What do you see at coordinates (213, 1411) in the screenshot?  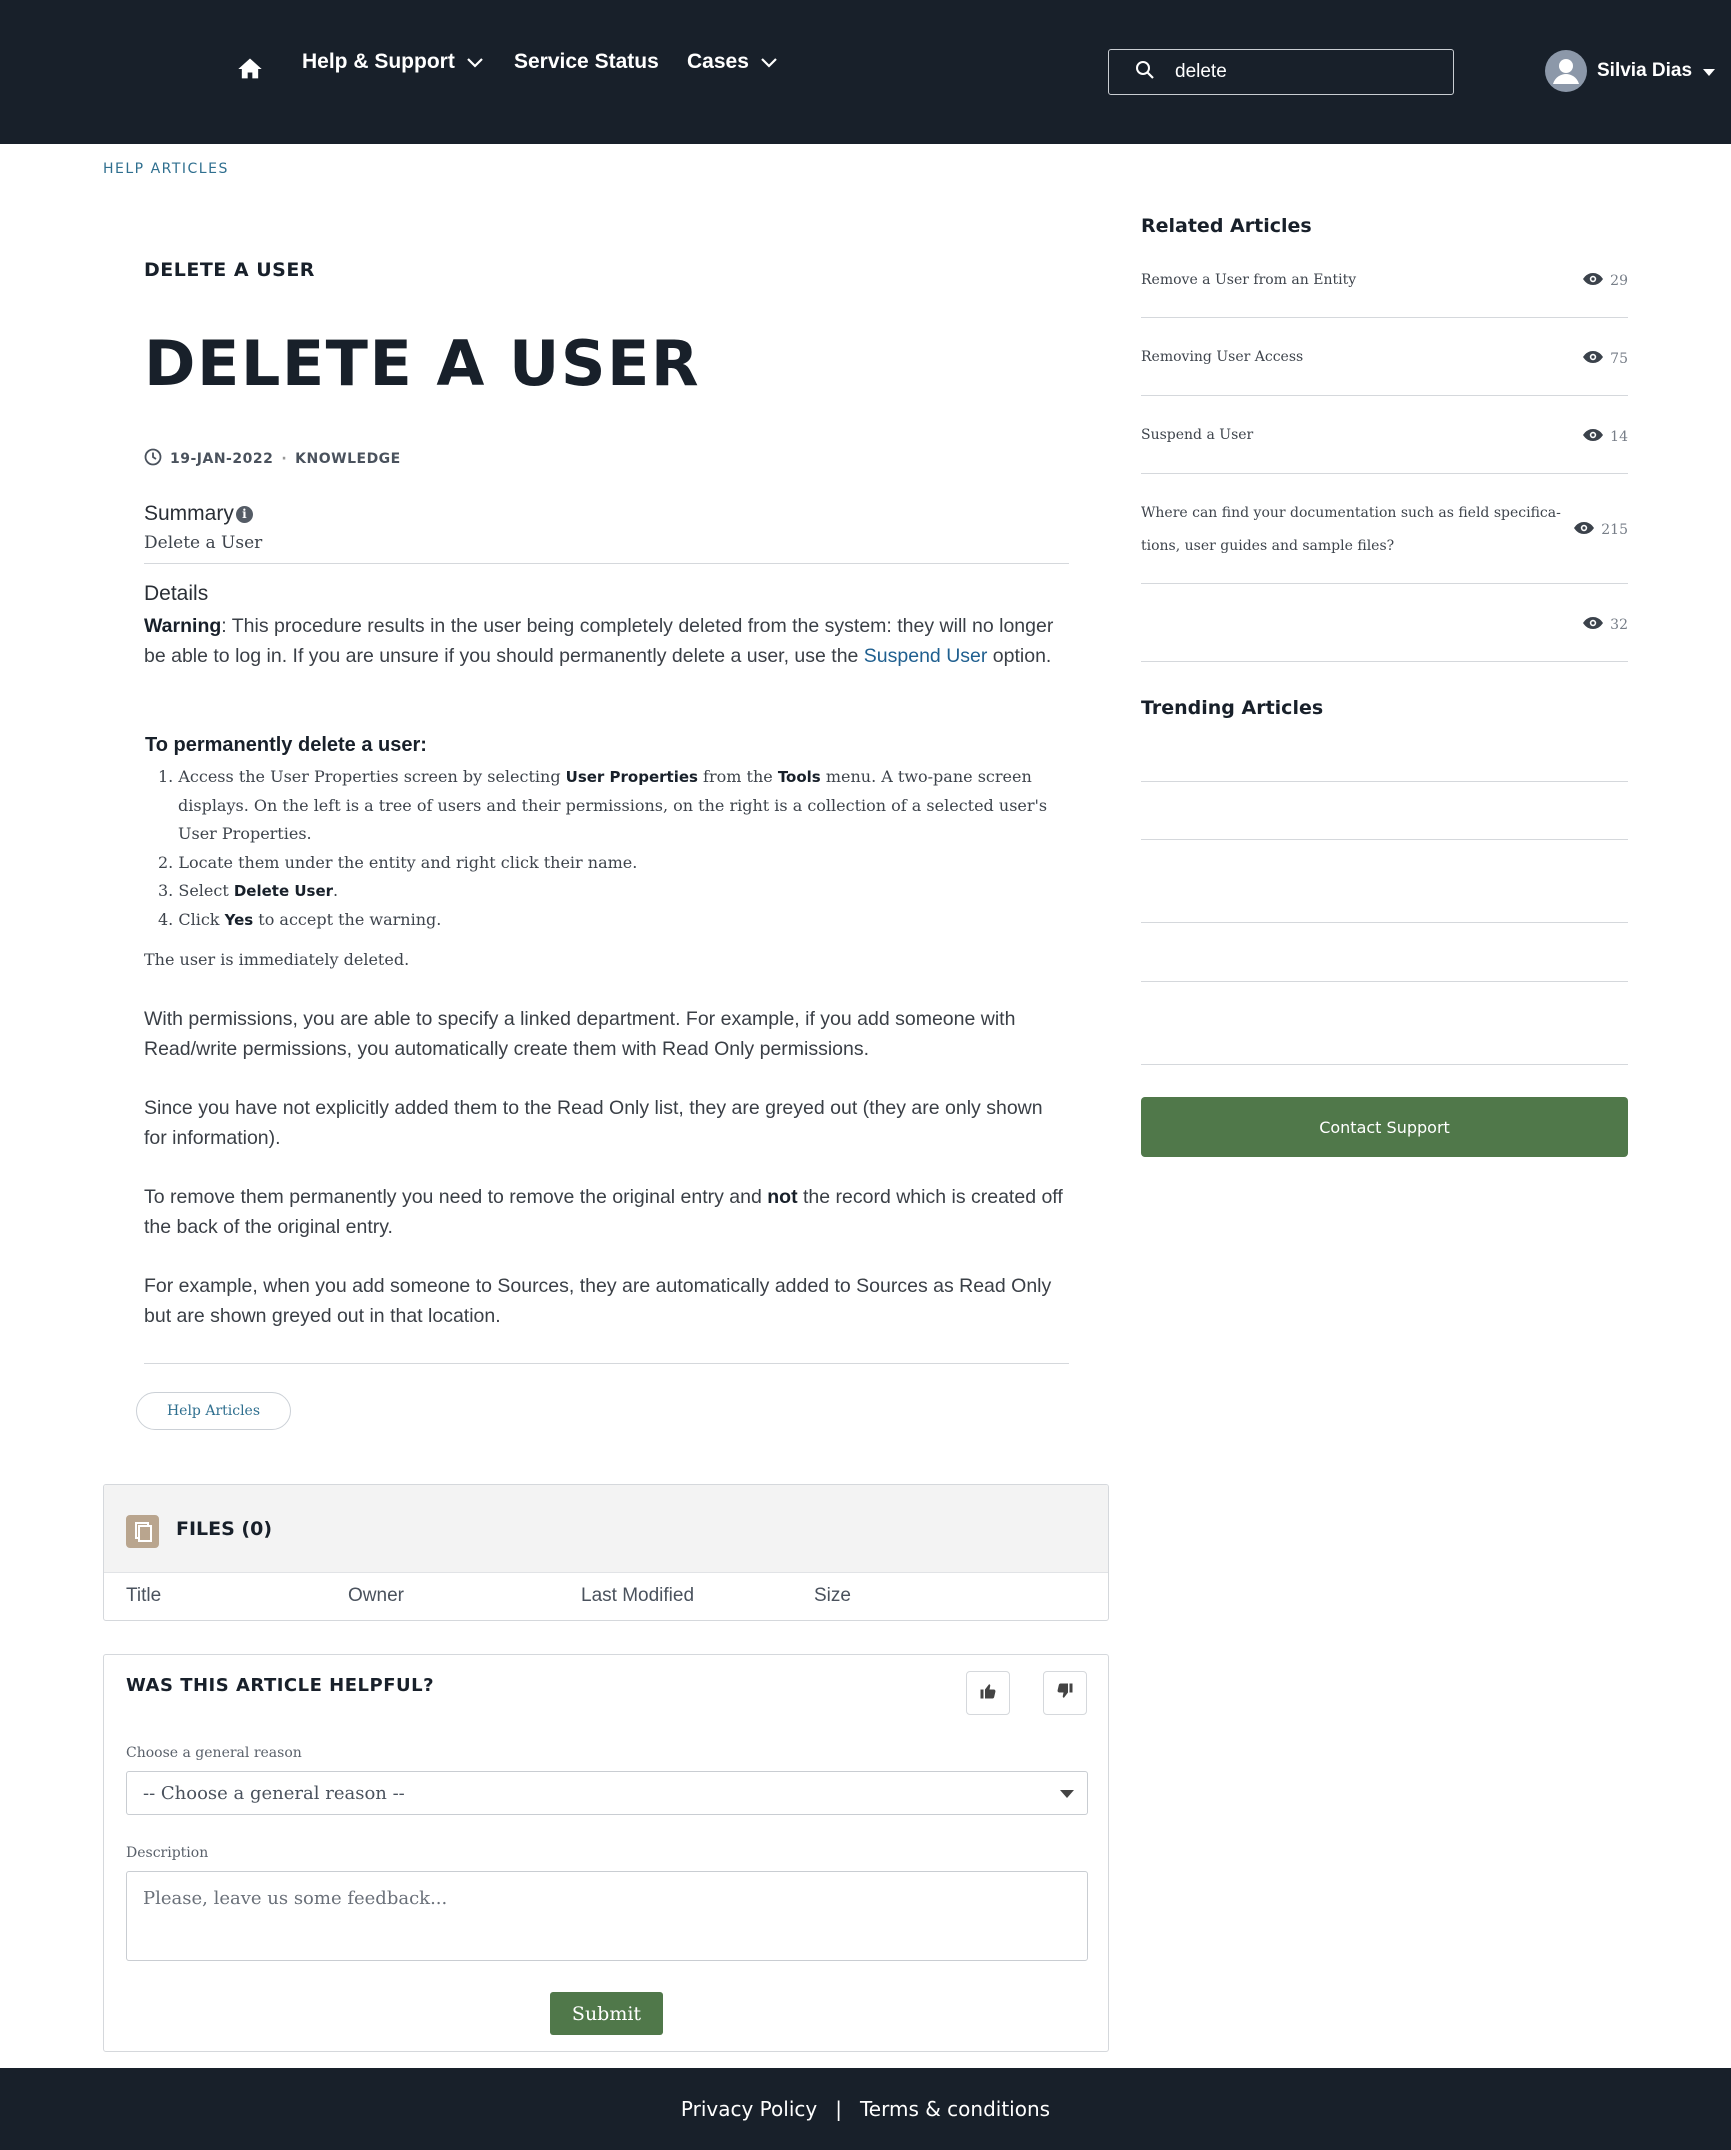 I see `topic-tag-help-articles: Help Articles` at bounding box center [213, 1411].